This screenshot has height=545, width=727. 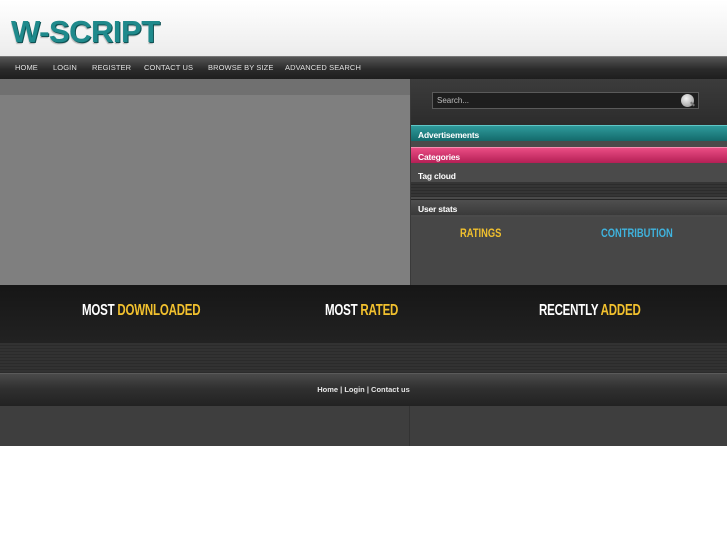 I want to click on footer-link-login: Login, so click(x=354, y=389).